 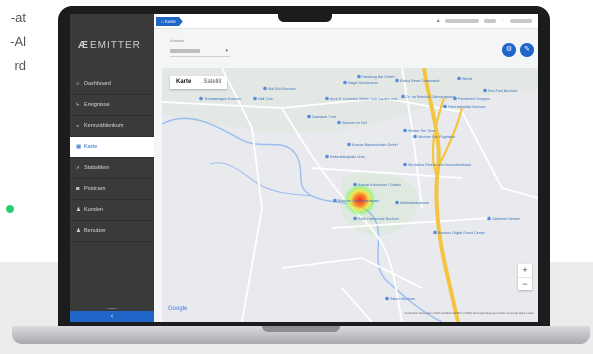 I want to click on map-label: Nagel-Schutzraum, so click(x=363, y=83).